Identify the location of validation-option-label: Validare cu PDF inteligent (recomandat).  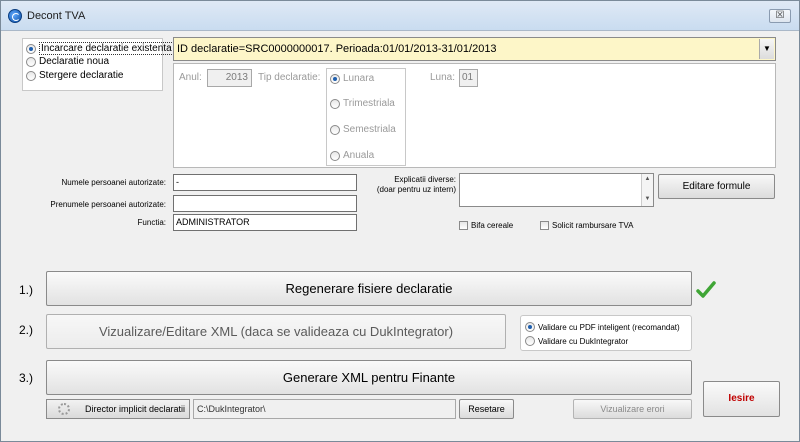
(609, 327).